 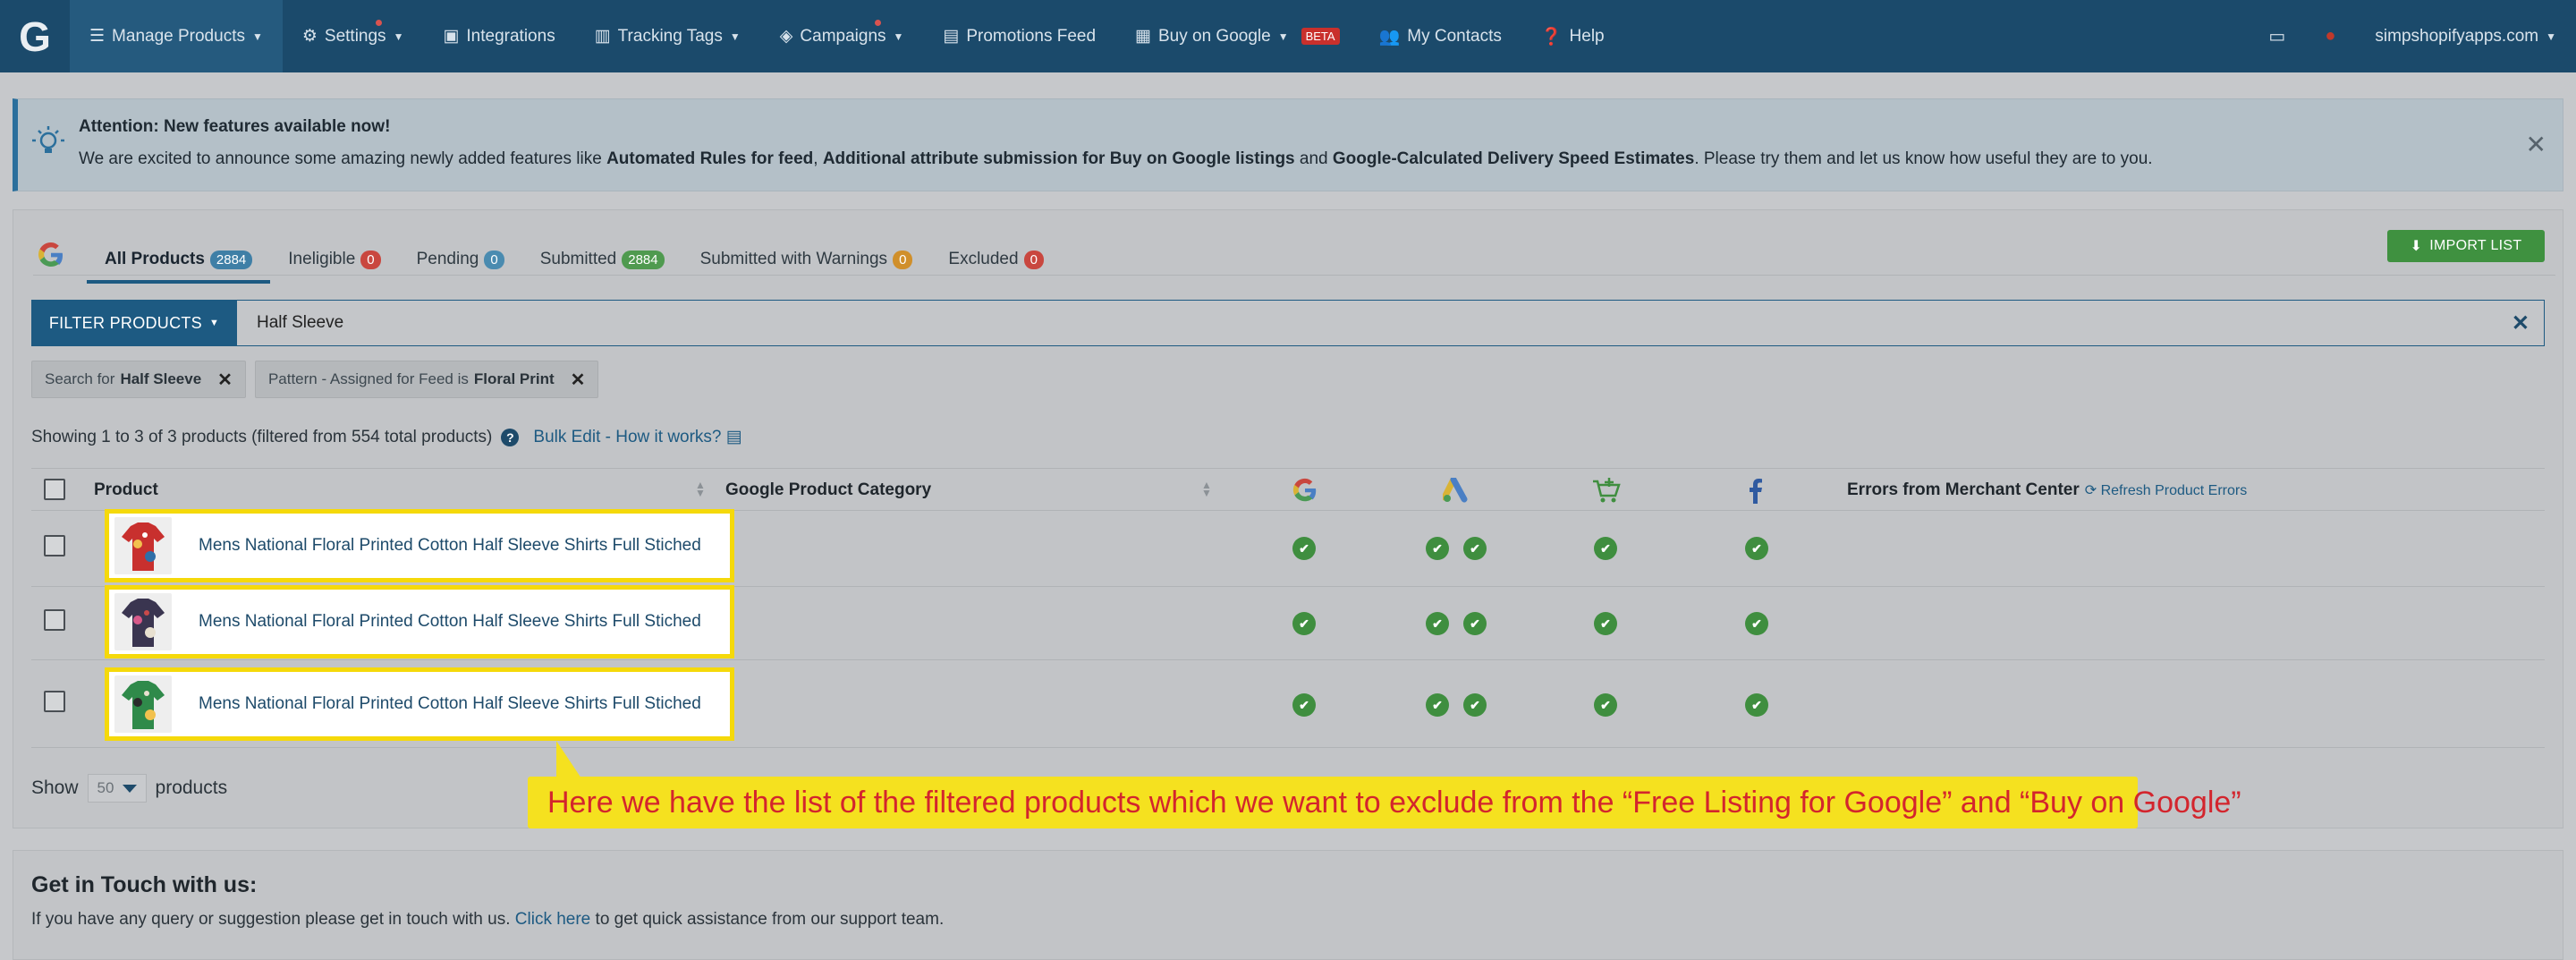 What do you see at coordinates (510, 437) in the screenshot?
I see `question-icon: ?` at bounding box center [510, 437].